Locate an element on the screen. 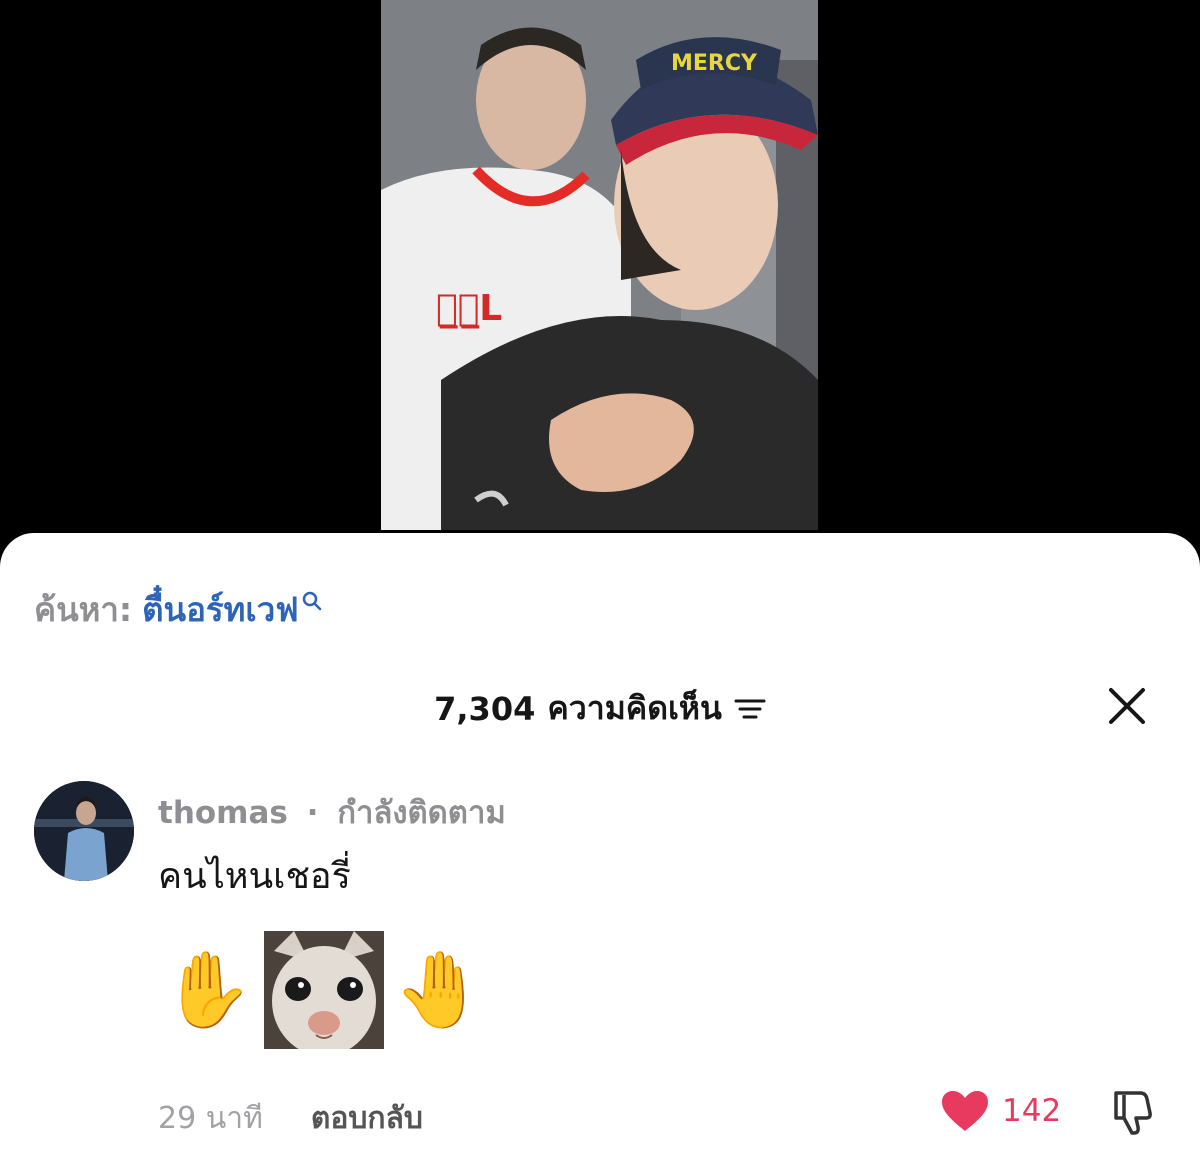 This screenshot has height=1158, width=1200. search-term-link: ตื๋นอร์ทเวฟ is located at coordinates (220, 609).